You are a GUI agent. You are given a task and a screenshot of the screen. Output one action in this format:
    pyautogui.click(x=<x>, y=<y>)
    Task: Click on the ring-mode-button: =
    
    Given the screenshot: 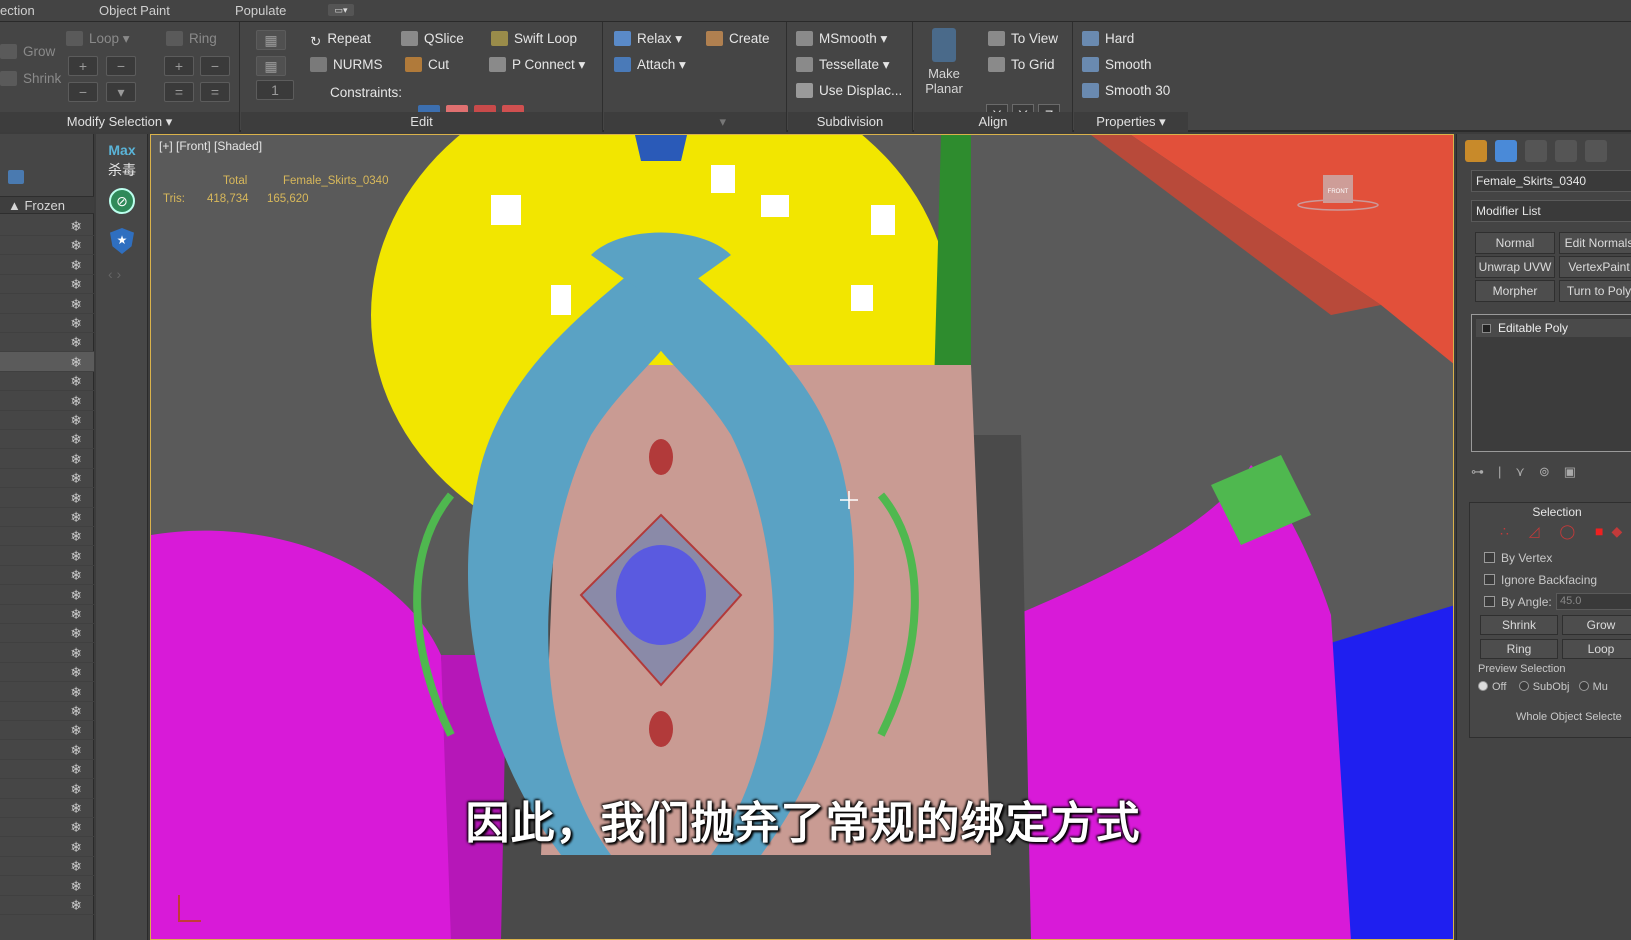 What is the action you would take?
    pyautogui.click(x=179, y=92)
    